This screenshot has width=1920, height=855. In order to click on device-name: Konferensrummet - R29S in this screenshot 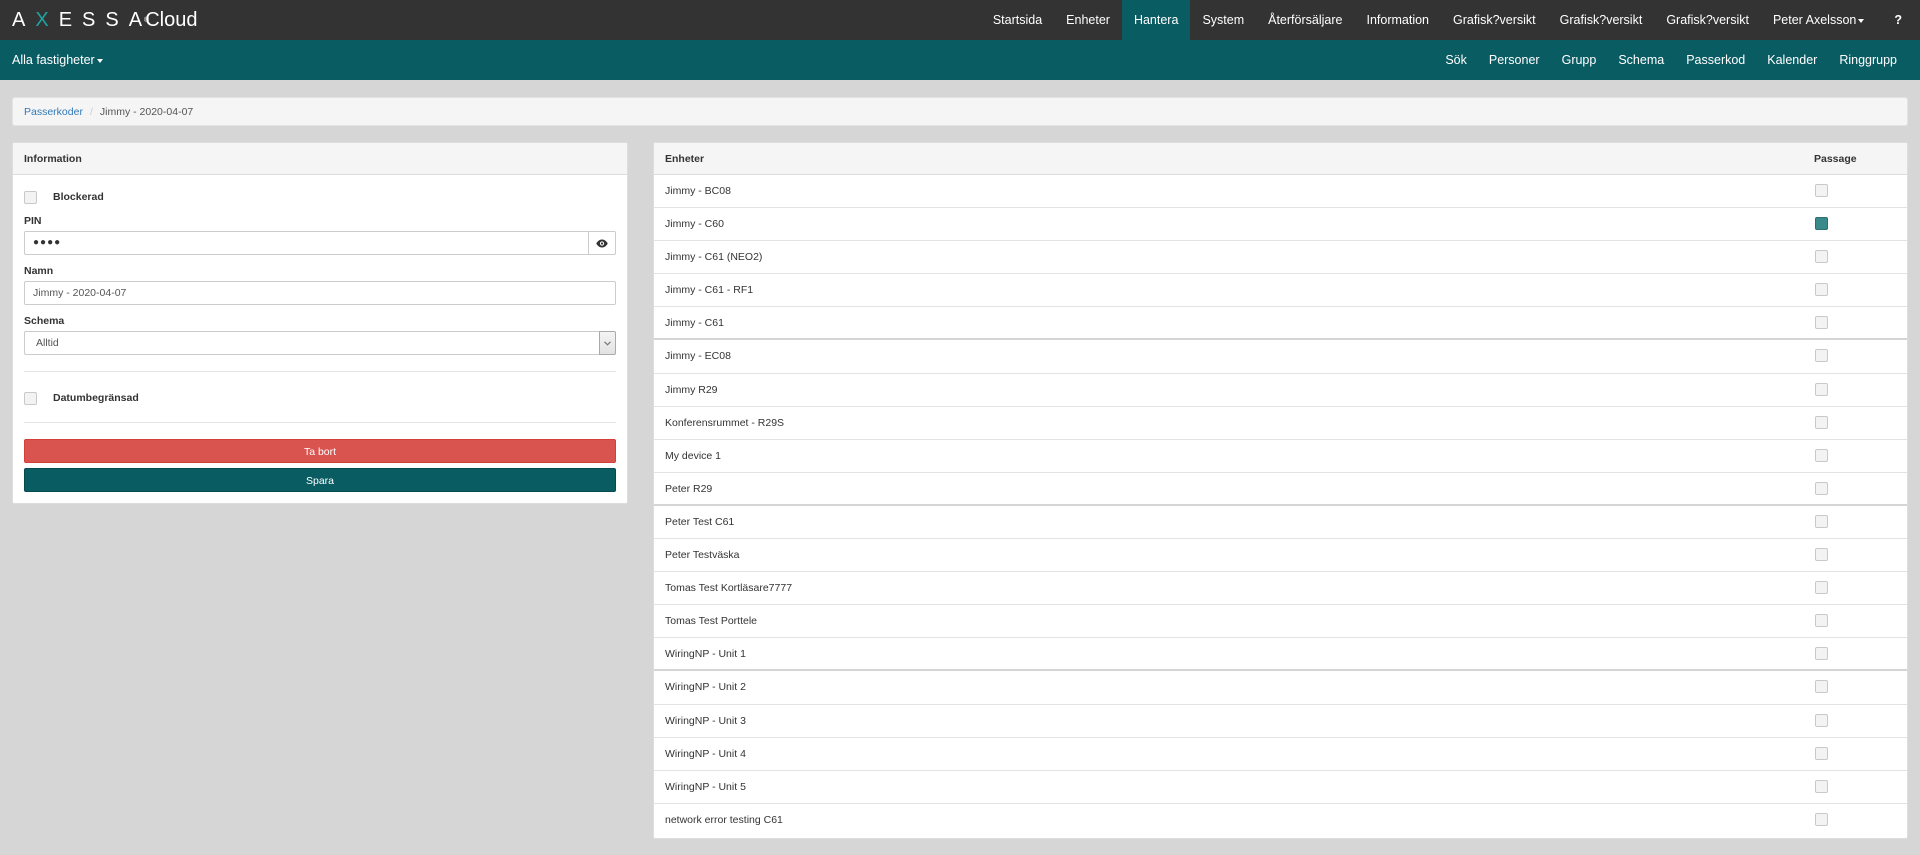, I will do `click(725, 422)`.